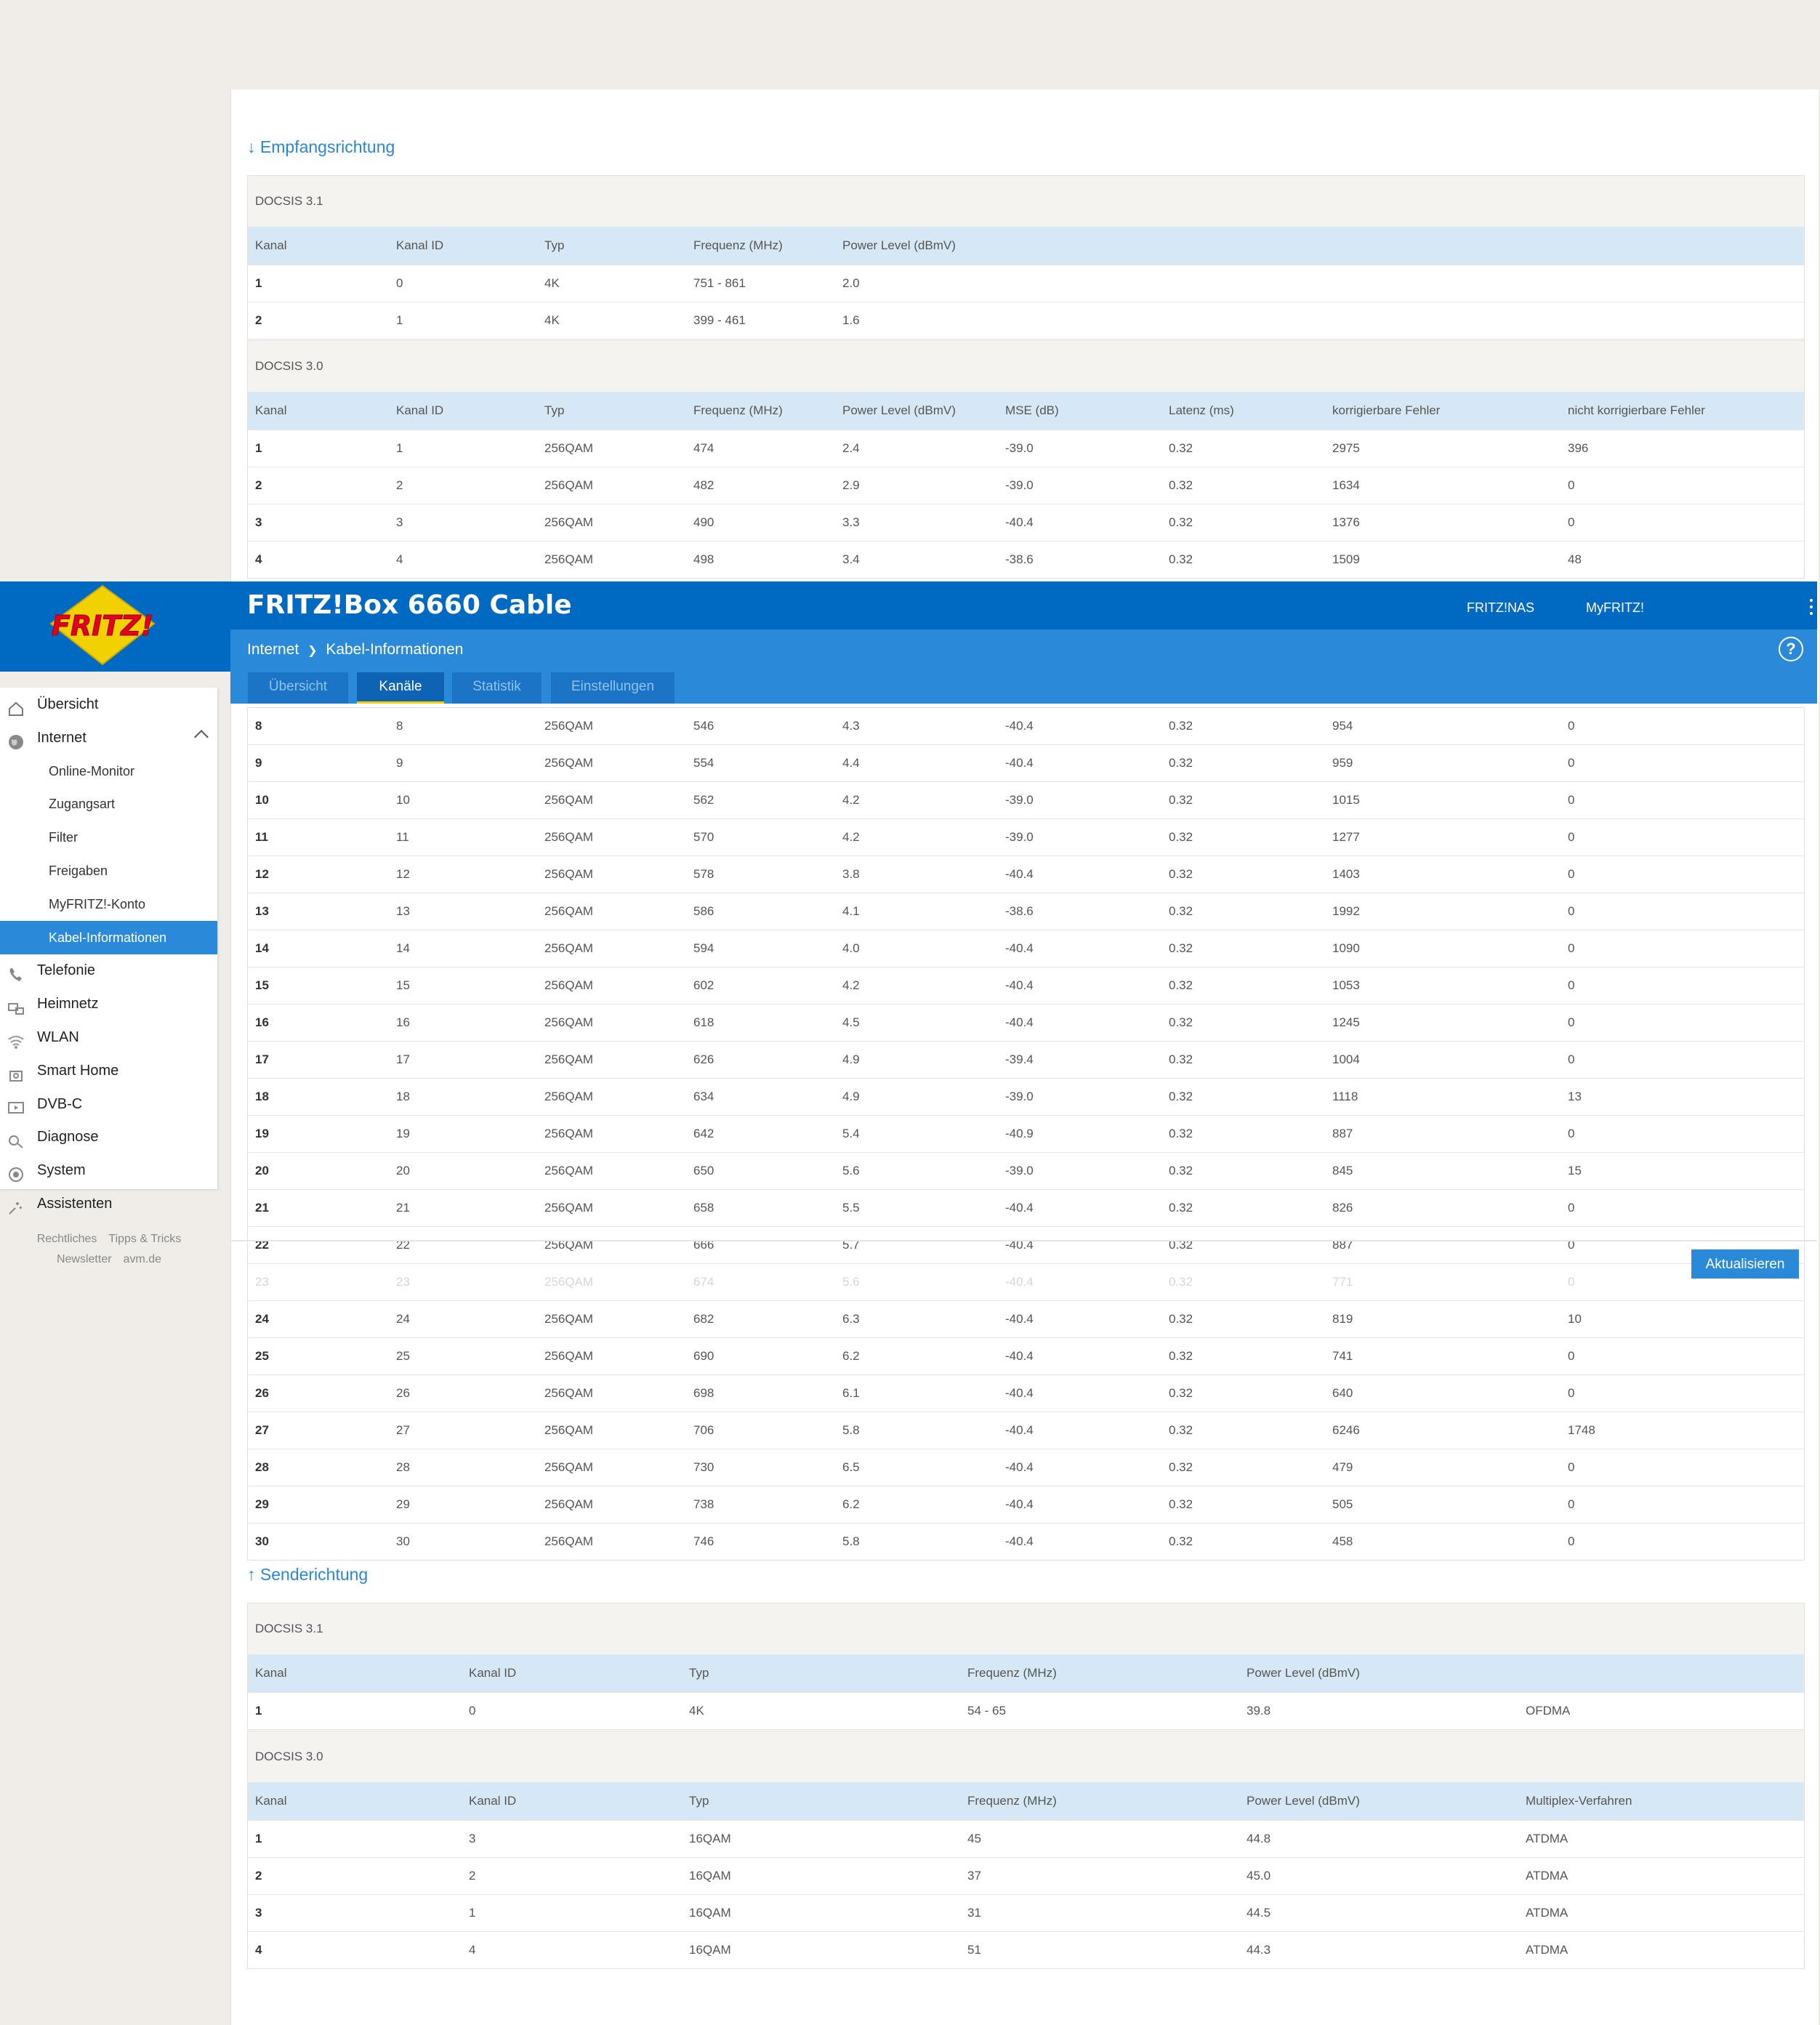  I want to click on sidebar-item-internet: Internet, so click(108, 737).